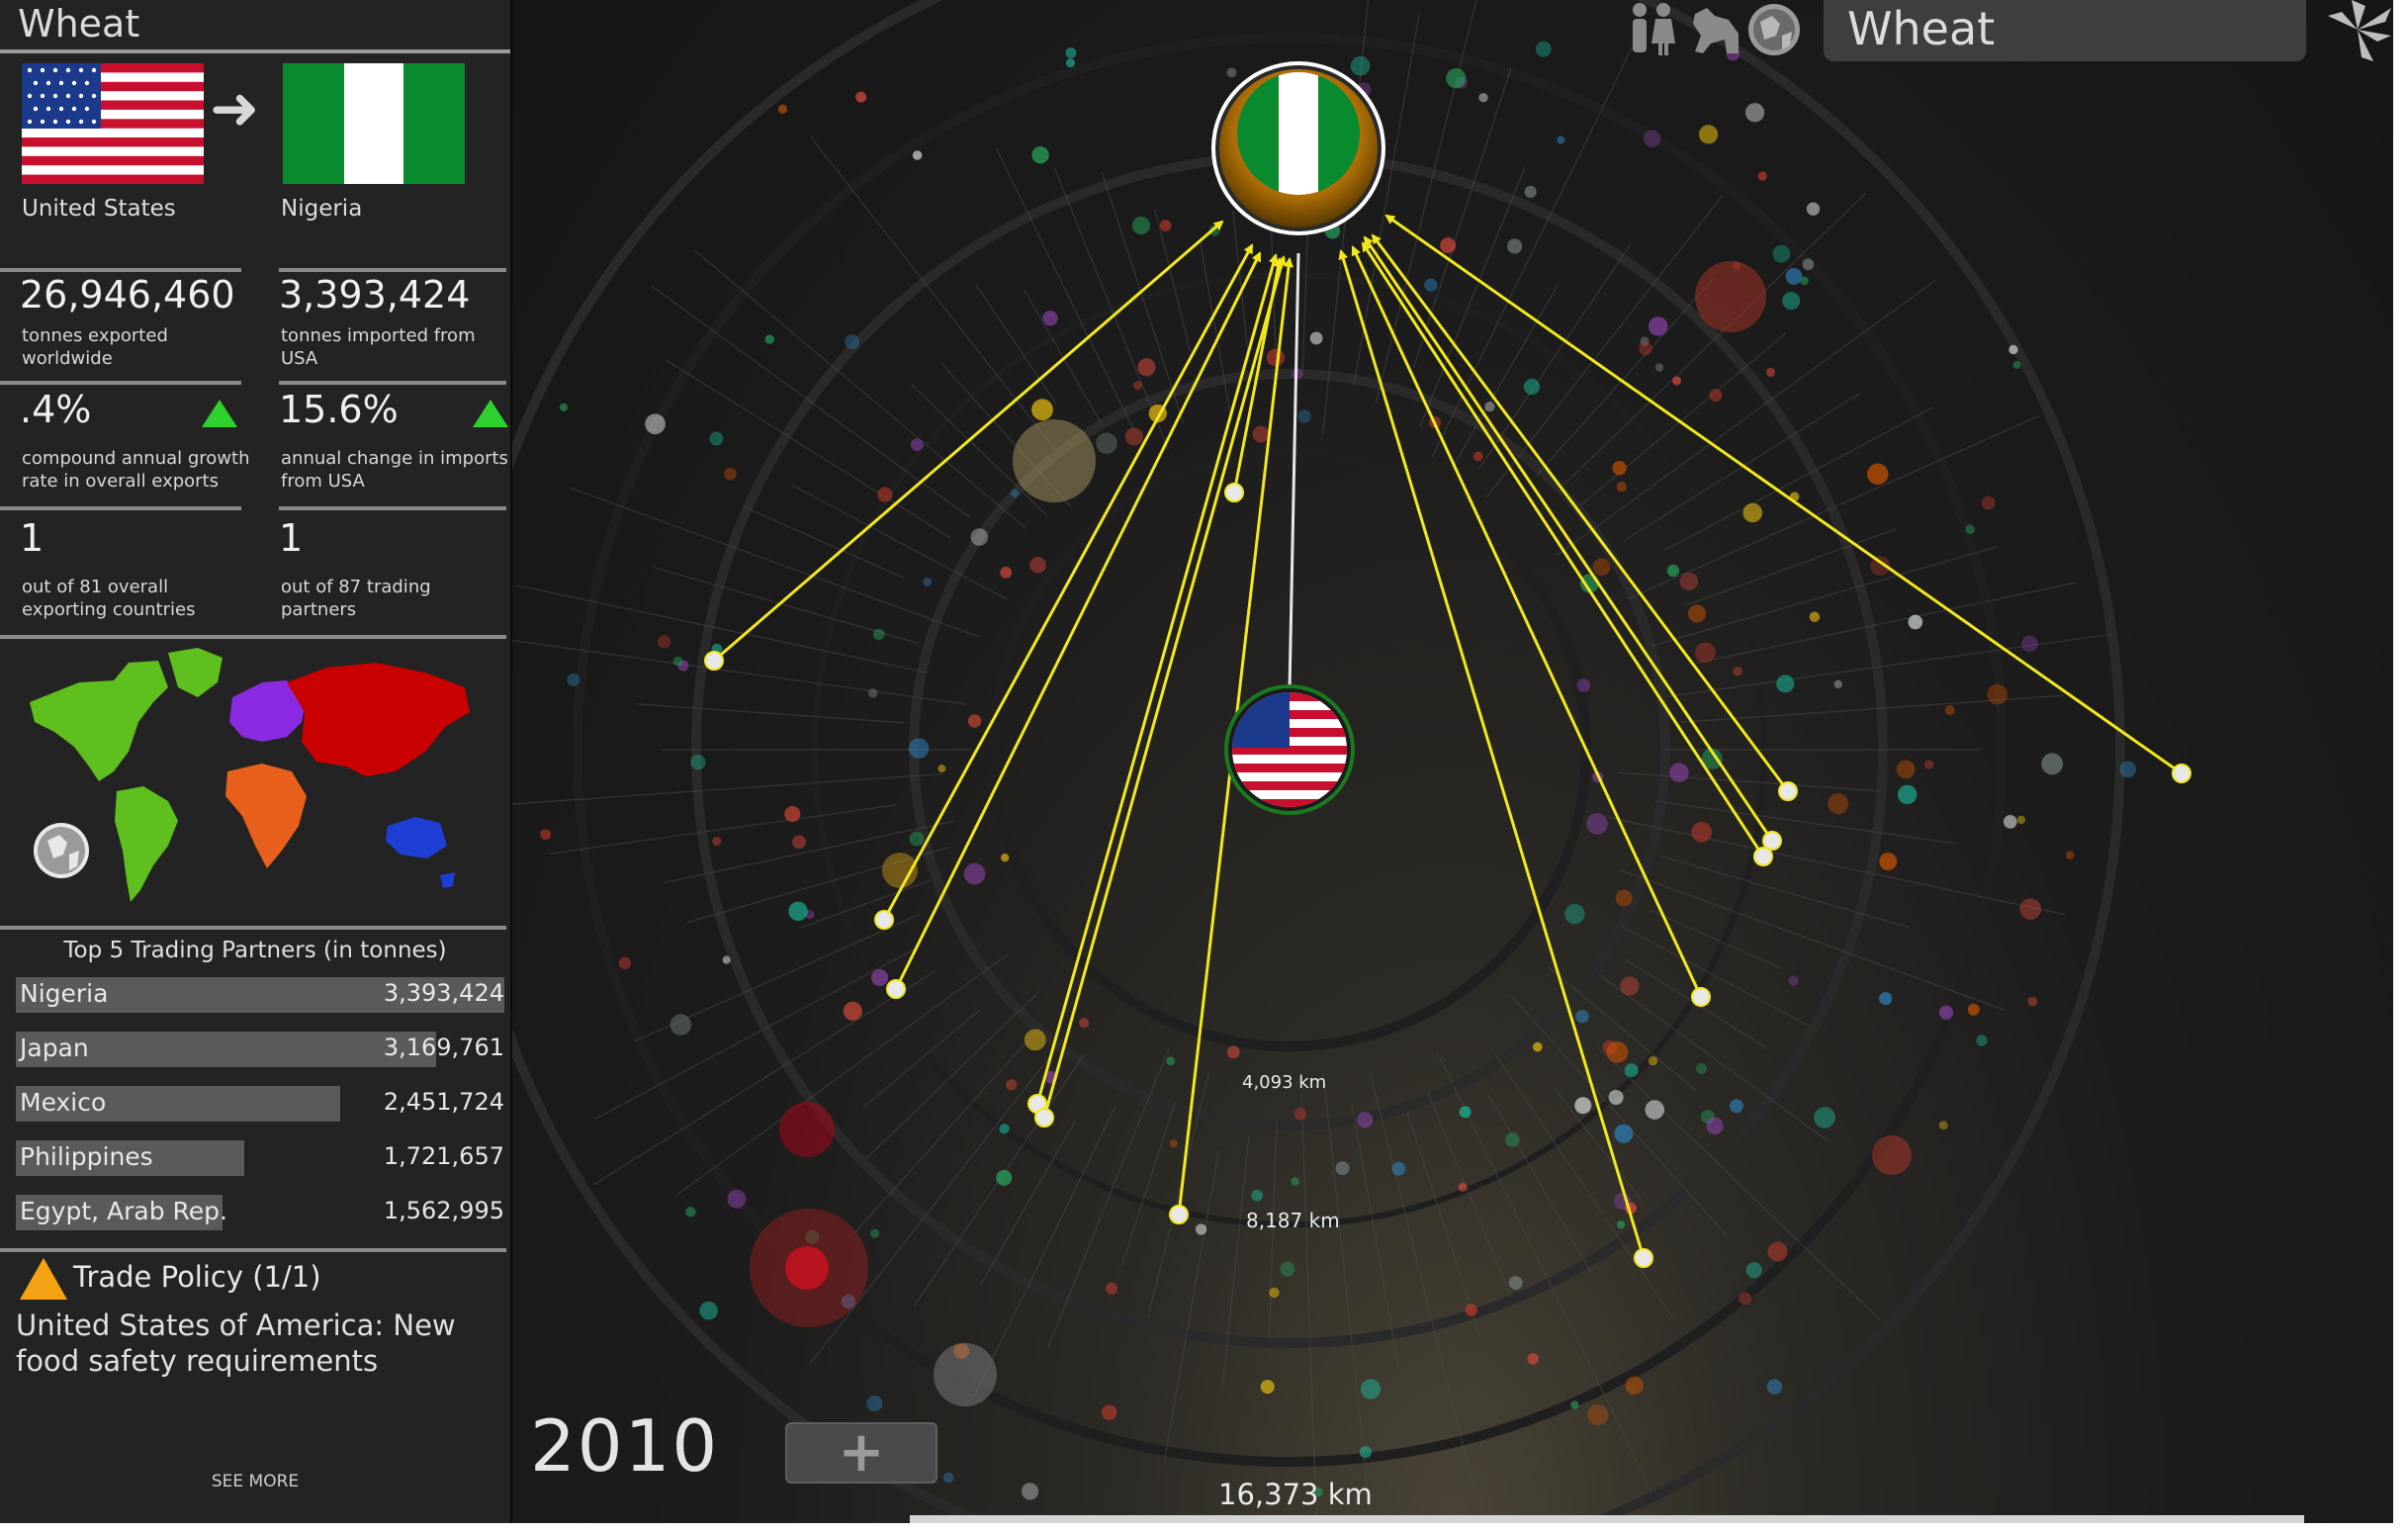 The width and height of the screenshot is (2408, 1533). I want to click on partner-row: Nigeria 3,393,424, so click(260, 996).